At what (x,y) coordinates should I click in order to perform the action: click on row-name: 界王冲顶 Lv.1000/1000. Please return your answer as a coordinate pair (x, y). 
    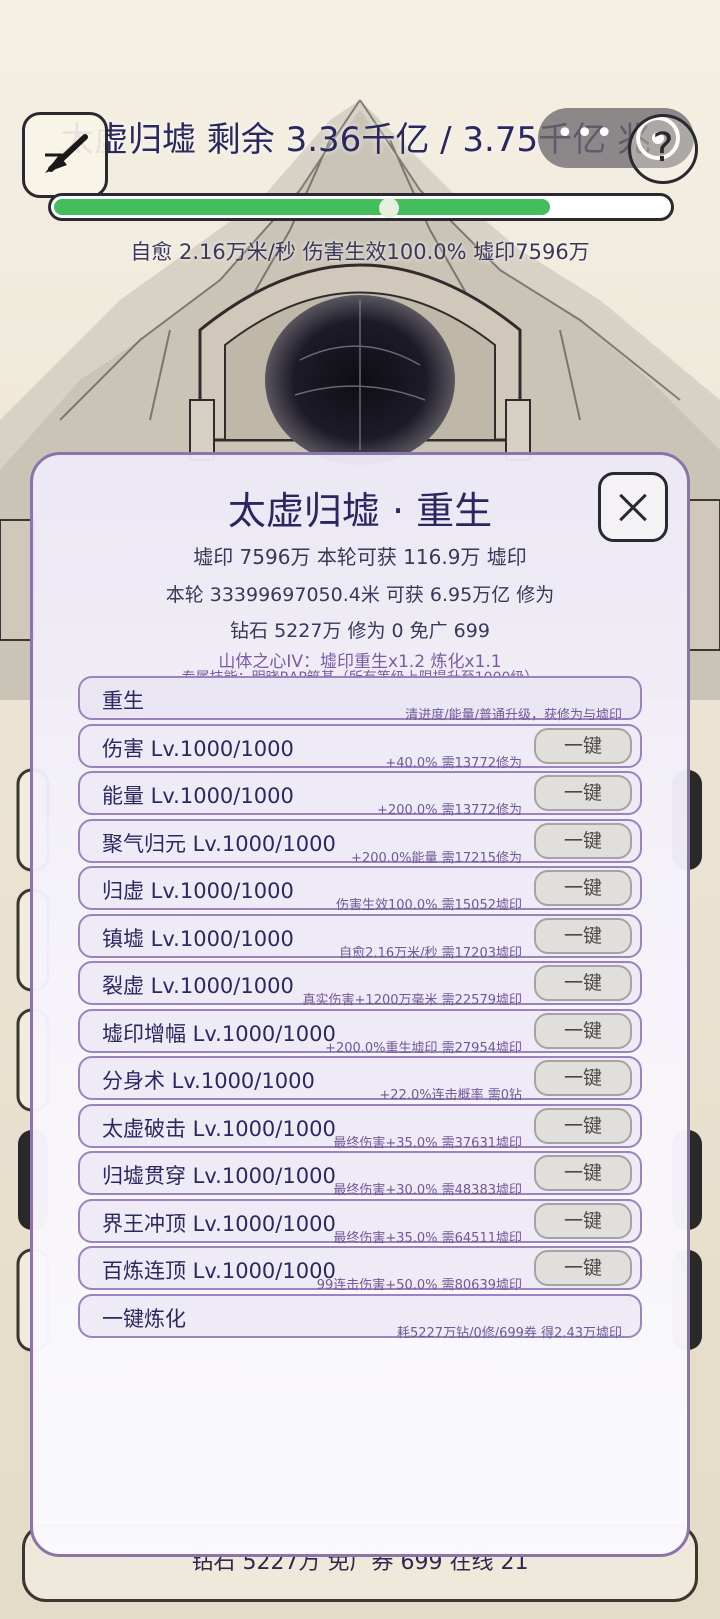
    Looking at the image, I should click on (219, 1223).